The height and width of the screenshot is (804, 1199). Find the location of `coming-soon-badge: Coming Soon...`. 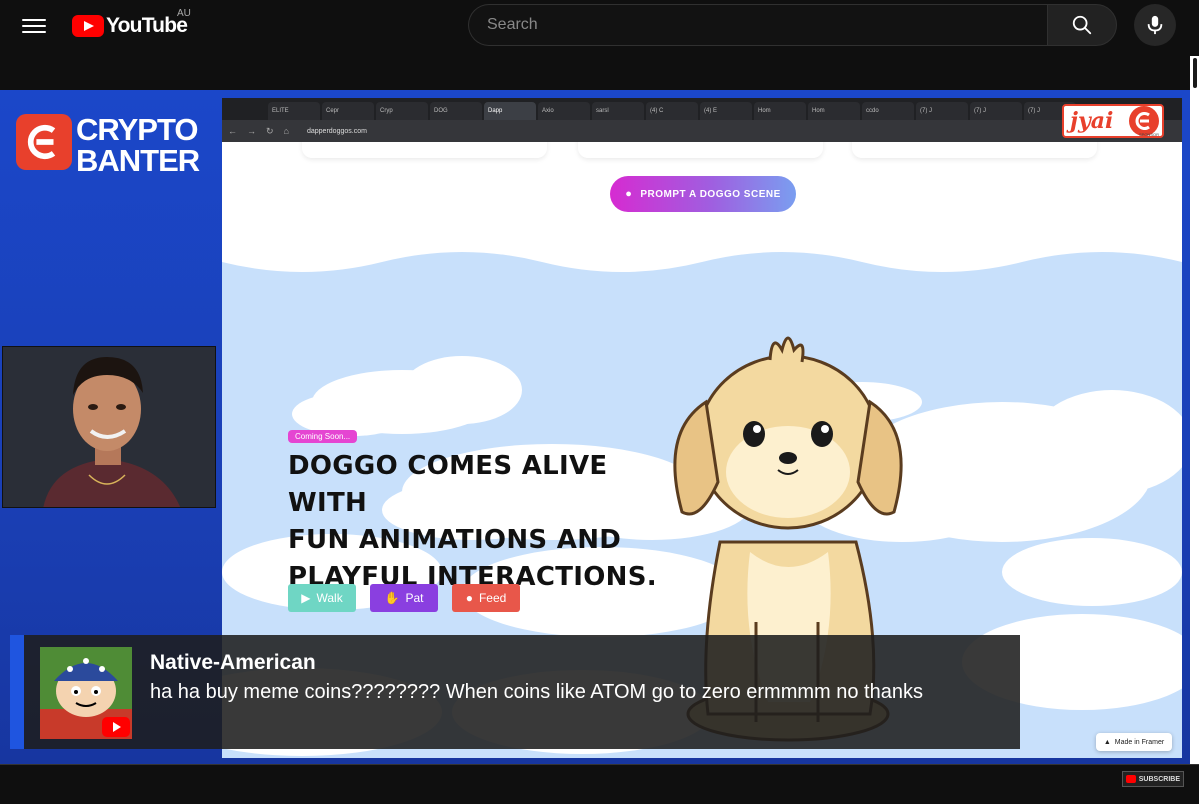

coming-soon-badge: Coming Soon... is located at coordinates (323, 436).